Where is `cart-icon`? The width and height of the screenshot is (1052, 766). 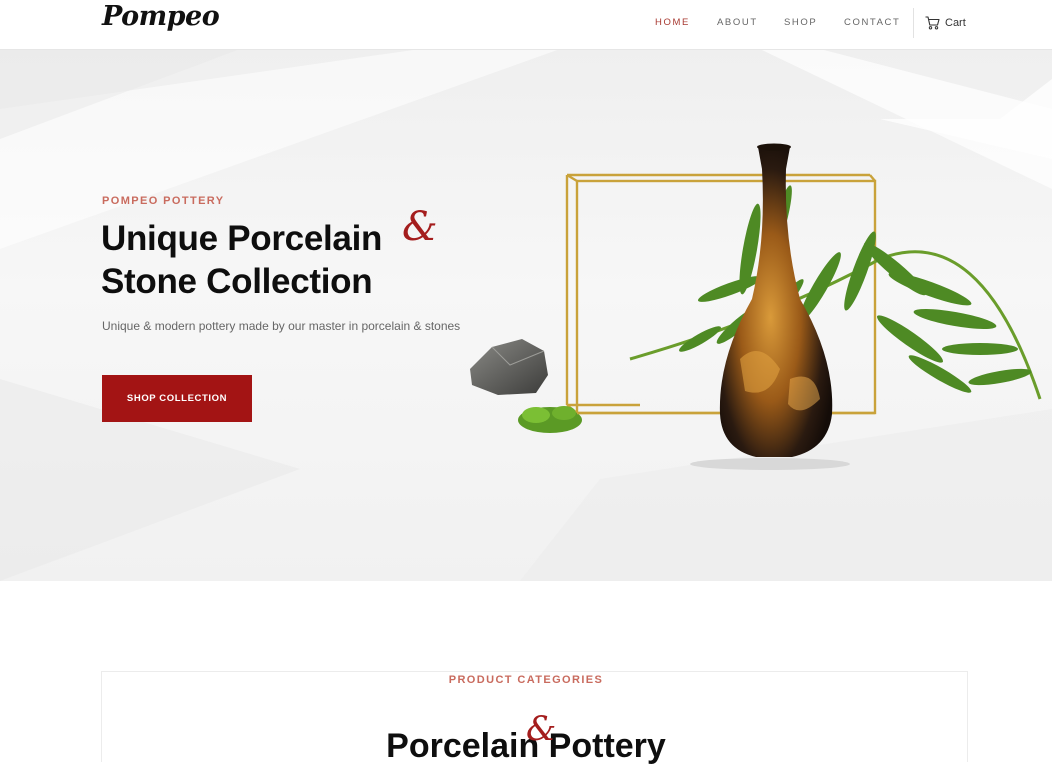 cart-icon is located at coordinates (932, 23).